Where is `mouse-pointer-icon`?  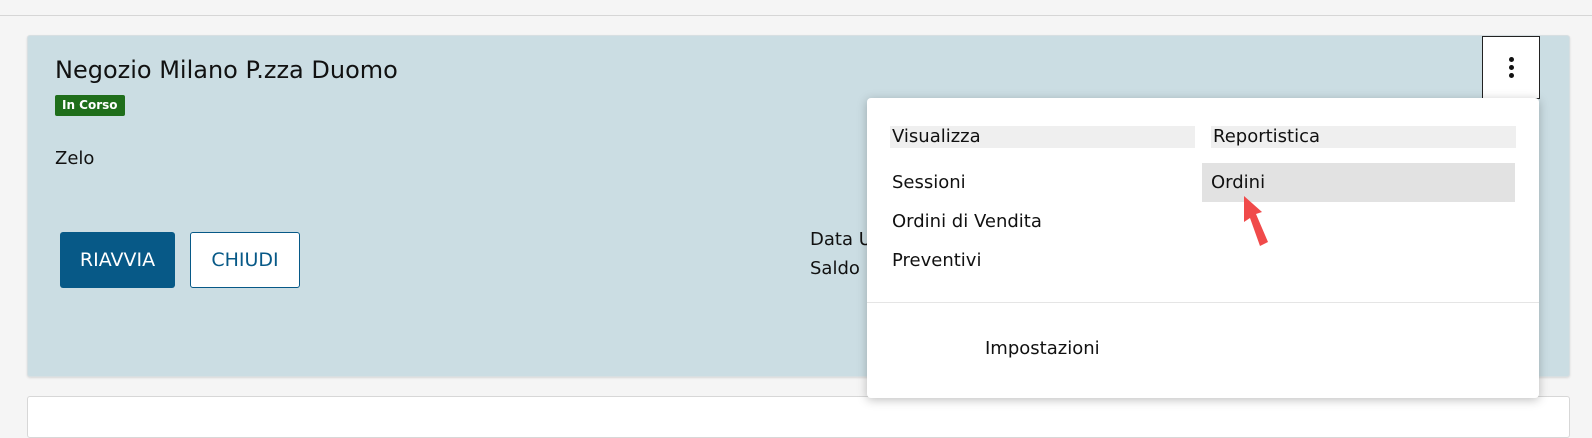 mouse-pointer-icon is located at coordinates (1256, 221).